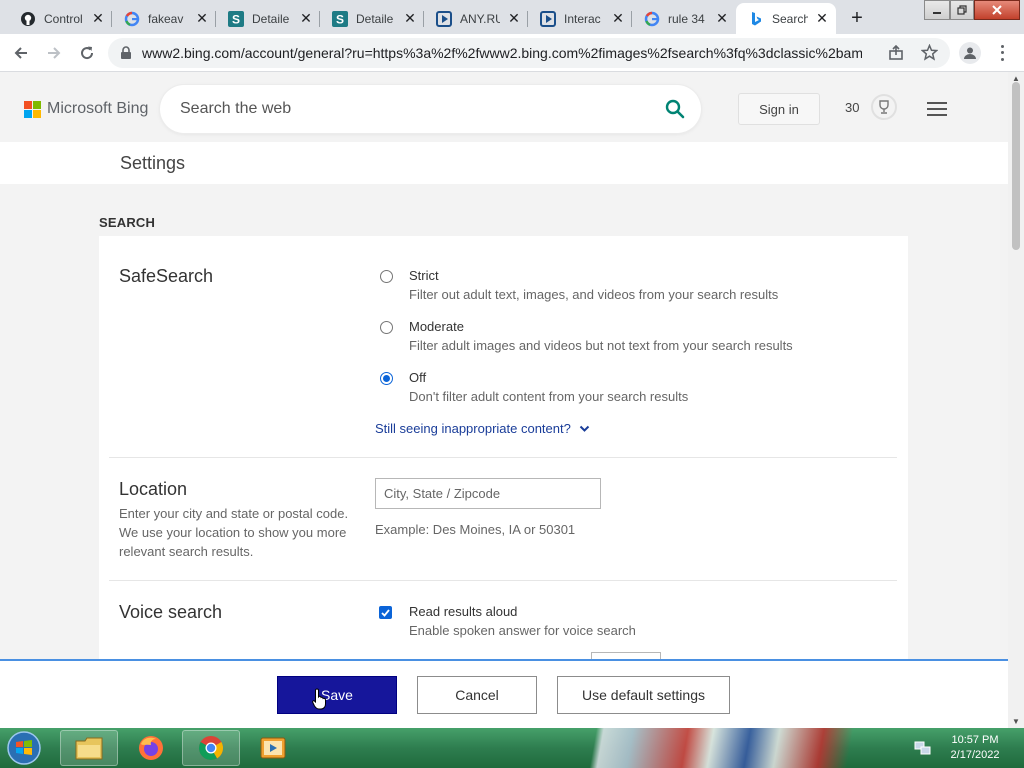  What do you see at coordinates (24, 748) in the screenshot?
I see `start-button` at bounding box center [24, 748].